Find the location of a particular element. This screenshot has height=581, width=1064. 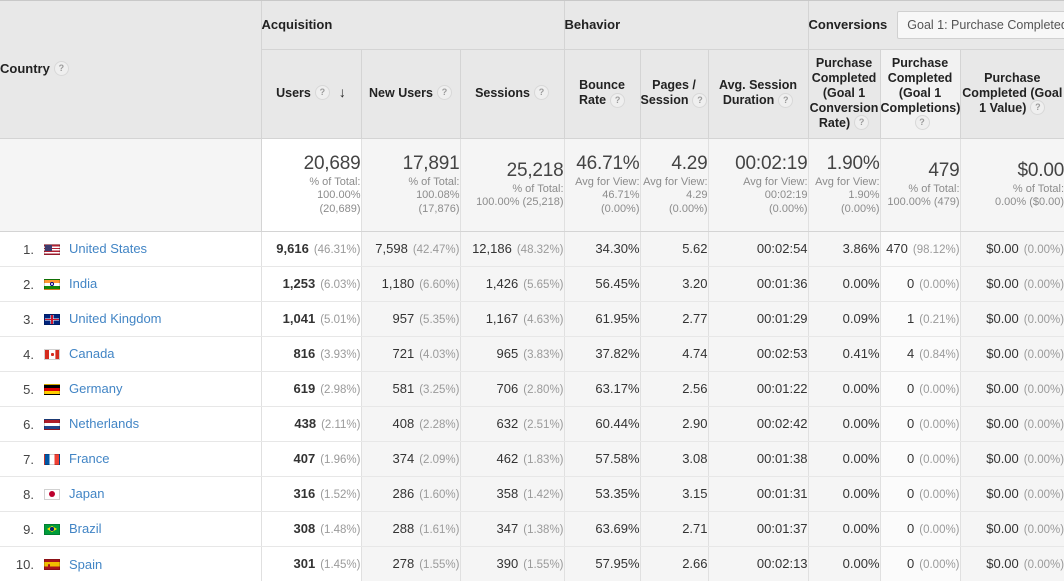

column-header-new-users: New Users? is located at coordinates (411, 94).